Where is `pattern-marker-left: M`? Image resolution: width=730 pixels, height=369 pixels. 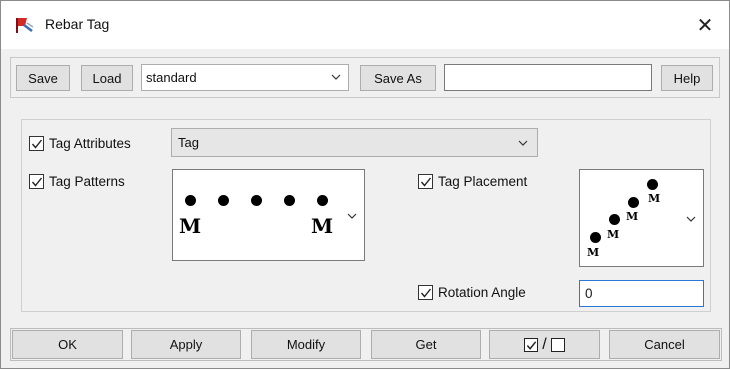 pattern-marker-left: M is located at coordinates (190, 226).